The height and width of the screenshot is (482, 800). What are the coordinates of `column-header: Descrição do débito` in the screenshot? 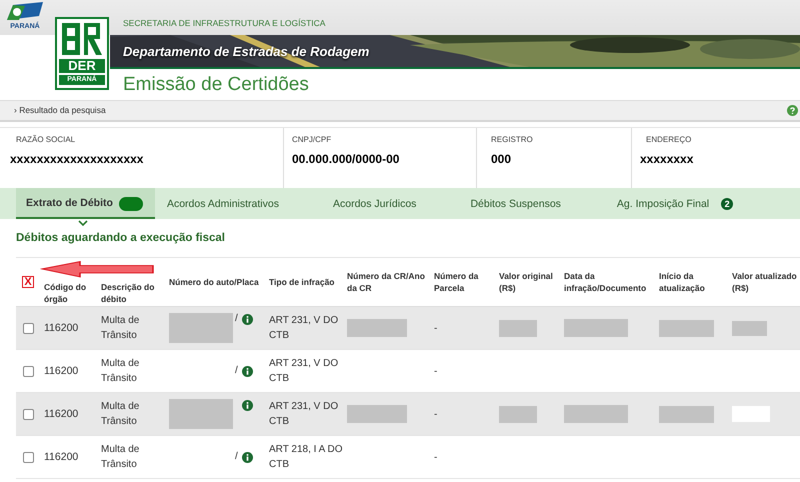 It's located at (127, 293).